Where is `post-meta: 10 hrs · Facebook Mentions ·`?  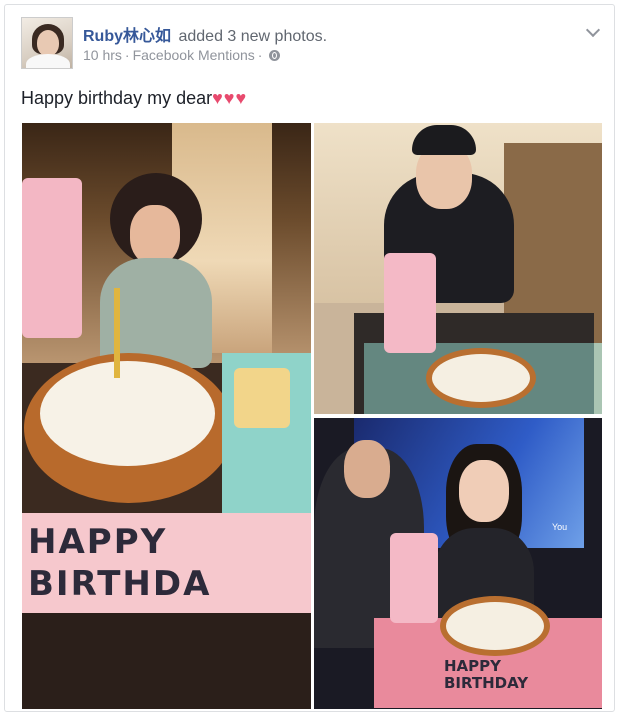
post-meta: 10 hrs · Facebook Mentions · is located at coordinates (182, 55).